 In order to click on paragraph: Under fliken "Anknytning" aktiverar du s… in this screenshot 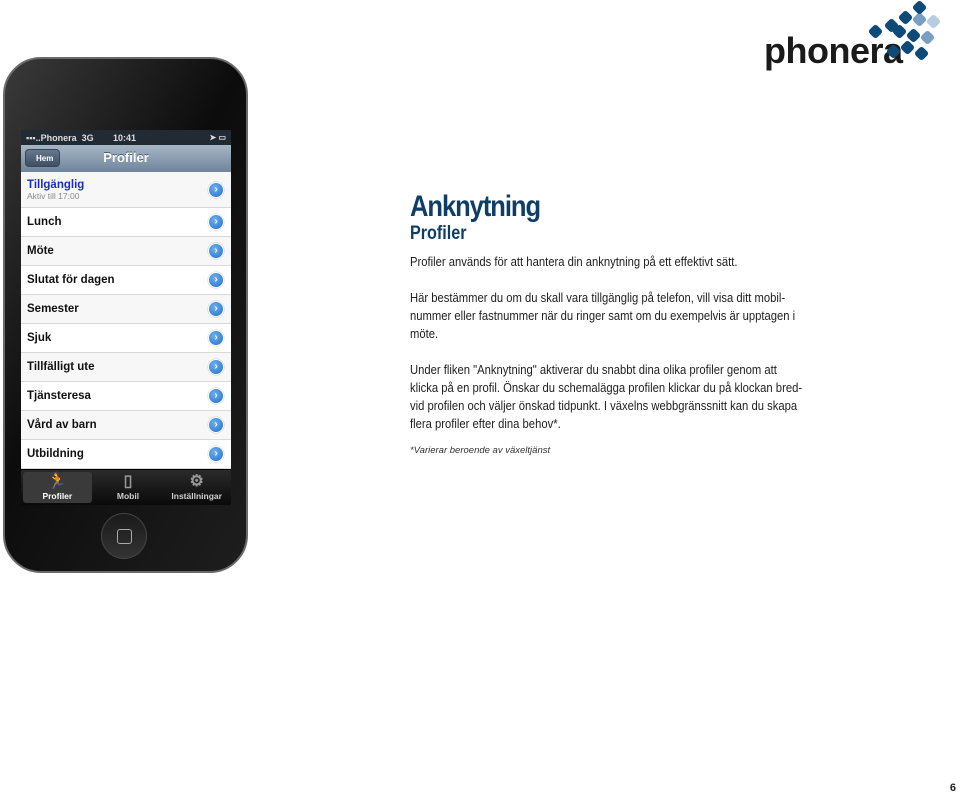, I will do `click(606, 397)`.